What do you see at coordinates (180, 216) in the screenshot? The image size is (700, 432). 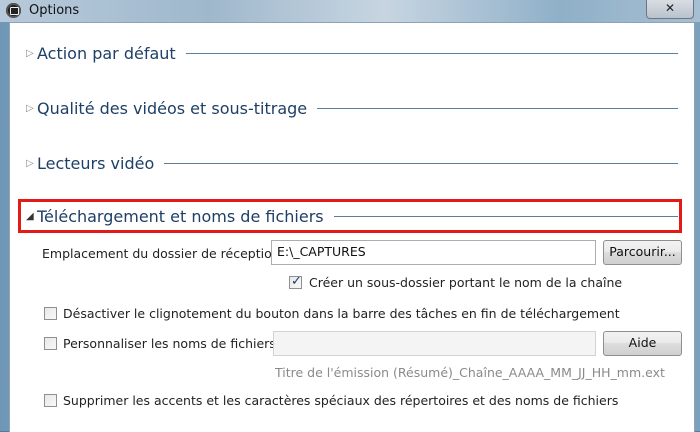 I see `section-title: Téléchargement et noms de fichiers` at bounding box center [180, 216].